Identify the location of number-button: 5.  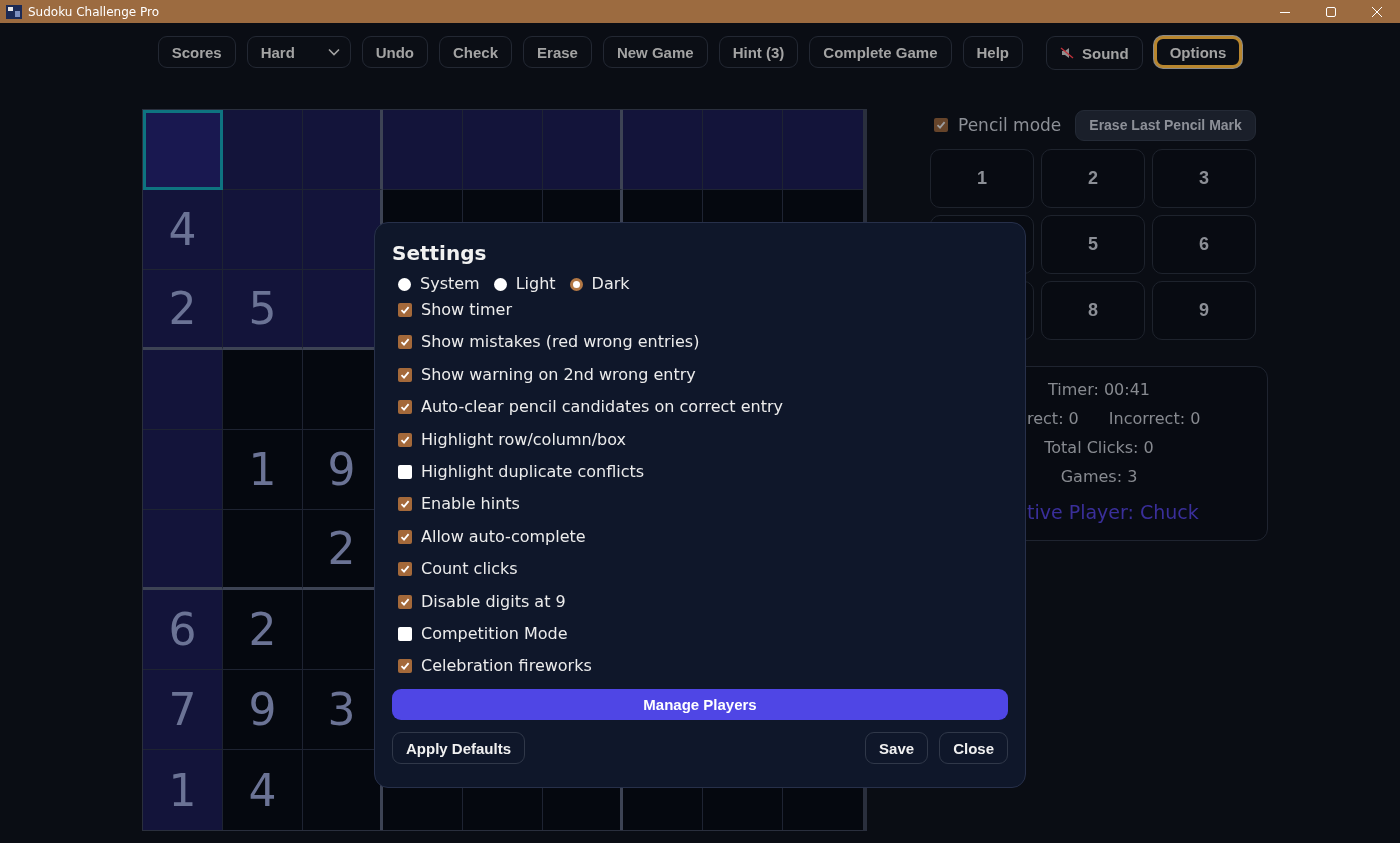
(1093, 244).